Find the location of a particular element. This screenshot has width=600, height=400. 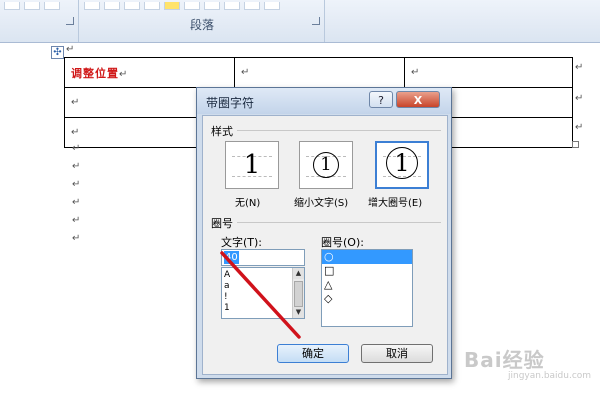

style-option-shrink-text: 1 is located at coordinates (326, 165).